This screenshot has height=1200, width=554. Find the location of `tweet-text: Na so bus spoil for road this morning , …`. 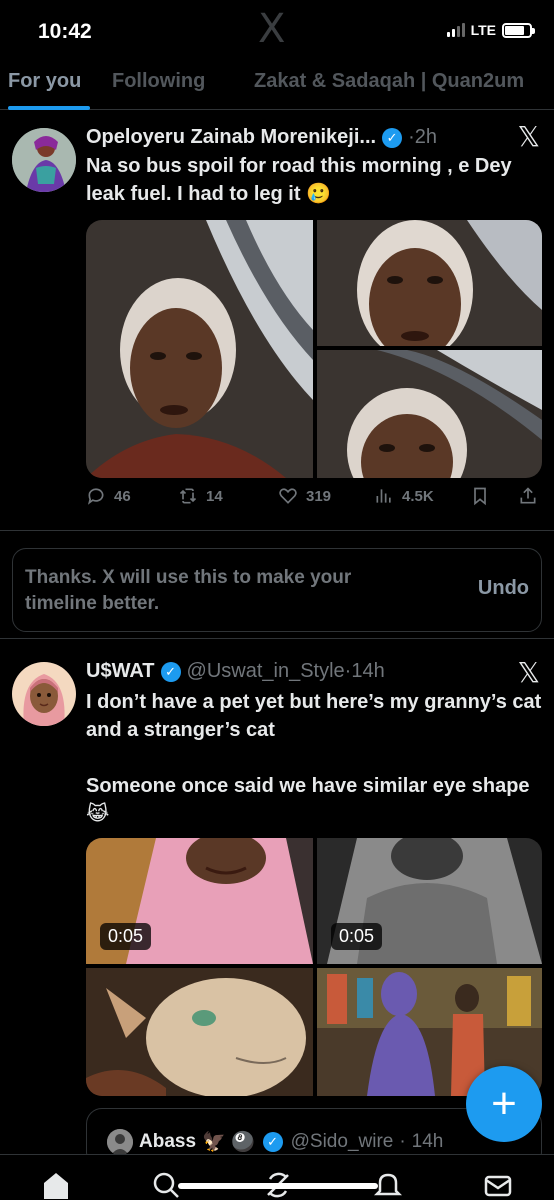

tweet-text: Na so bus spoil for road this morning , … is located at coordinates (302, 180).